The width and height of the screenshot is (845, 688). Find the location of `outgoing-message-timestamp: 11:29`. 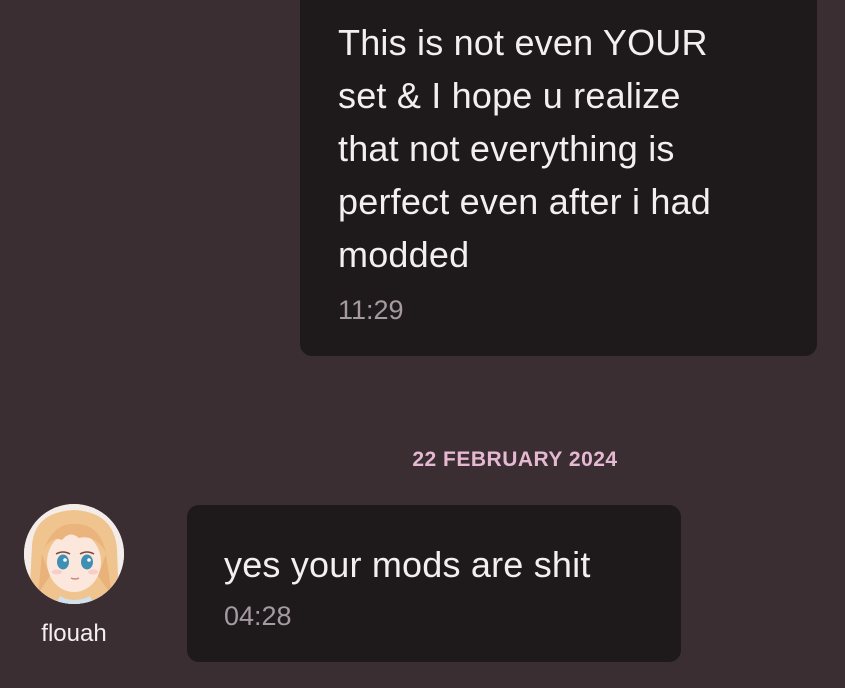

outgoing-message-timestamp: 11:29 is located at coordinates (371, 310).